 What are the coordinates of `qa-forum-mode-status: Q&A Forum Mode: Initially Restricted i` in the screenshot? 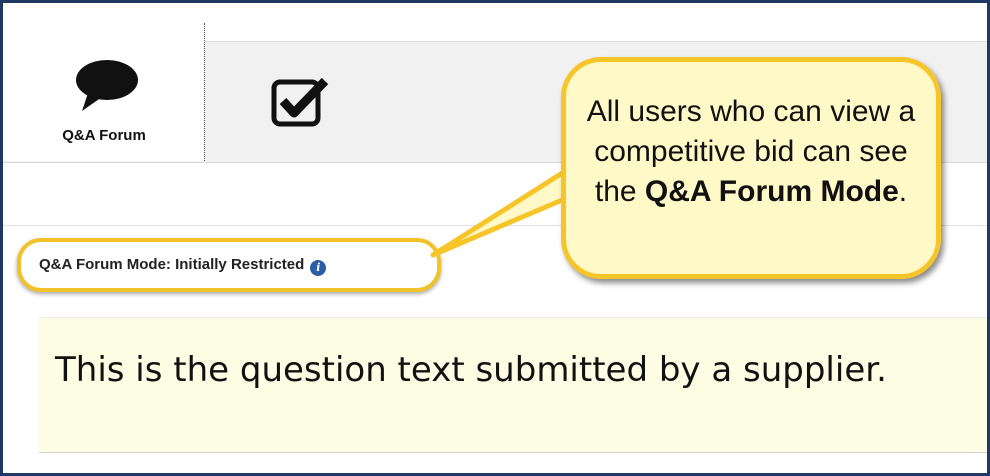 It's located at (183, 266).